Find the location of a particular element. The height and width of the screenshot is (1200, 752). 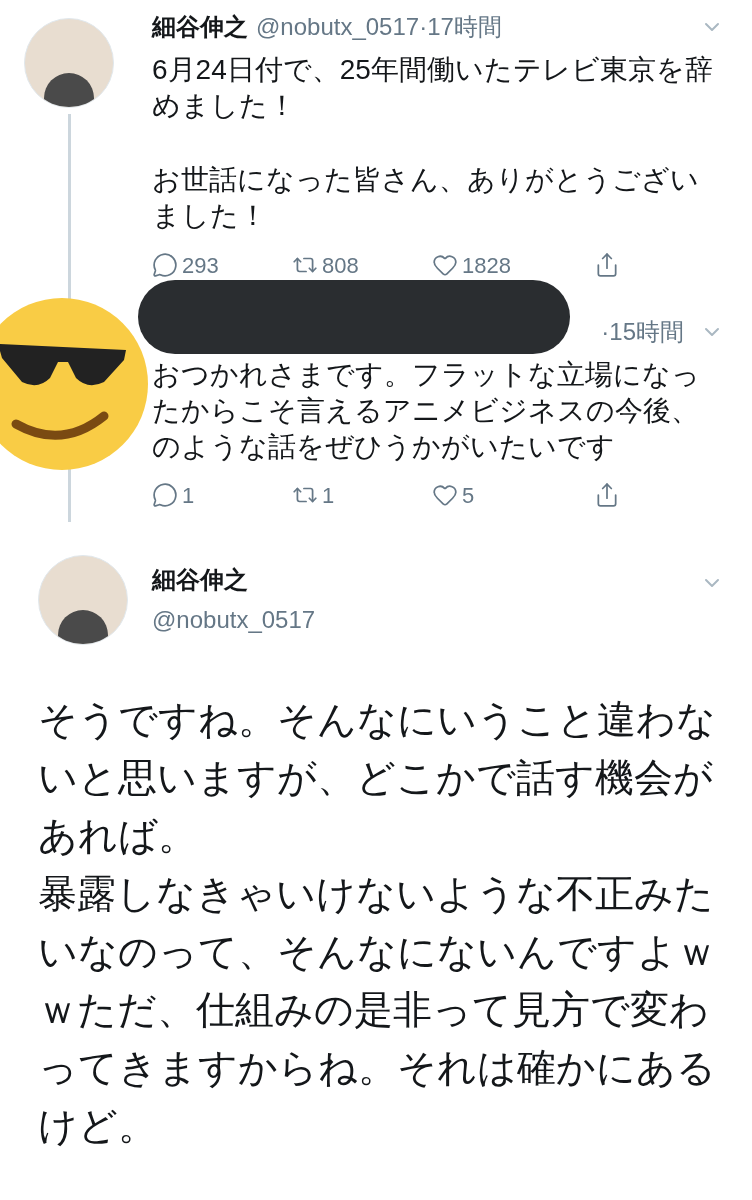

tweet-text: そうですね。そんなにいうこと違わないと思いますが、どこかで話す機会があれば。 is located at coordinates (377, 778).